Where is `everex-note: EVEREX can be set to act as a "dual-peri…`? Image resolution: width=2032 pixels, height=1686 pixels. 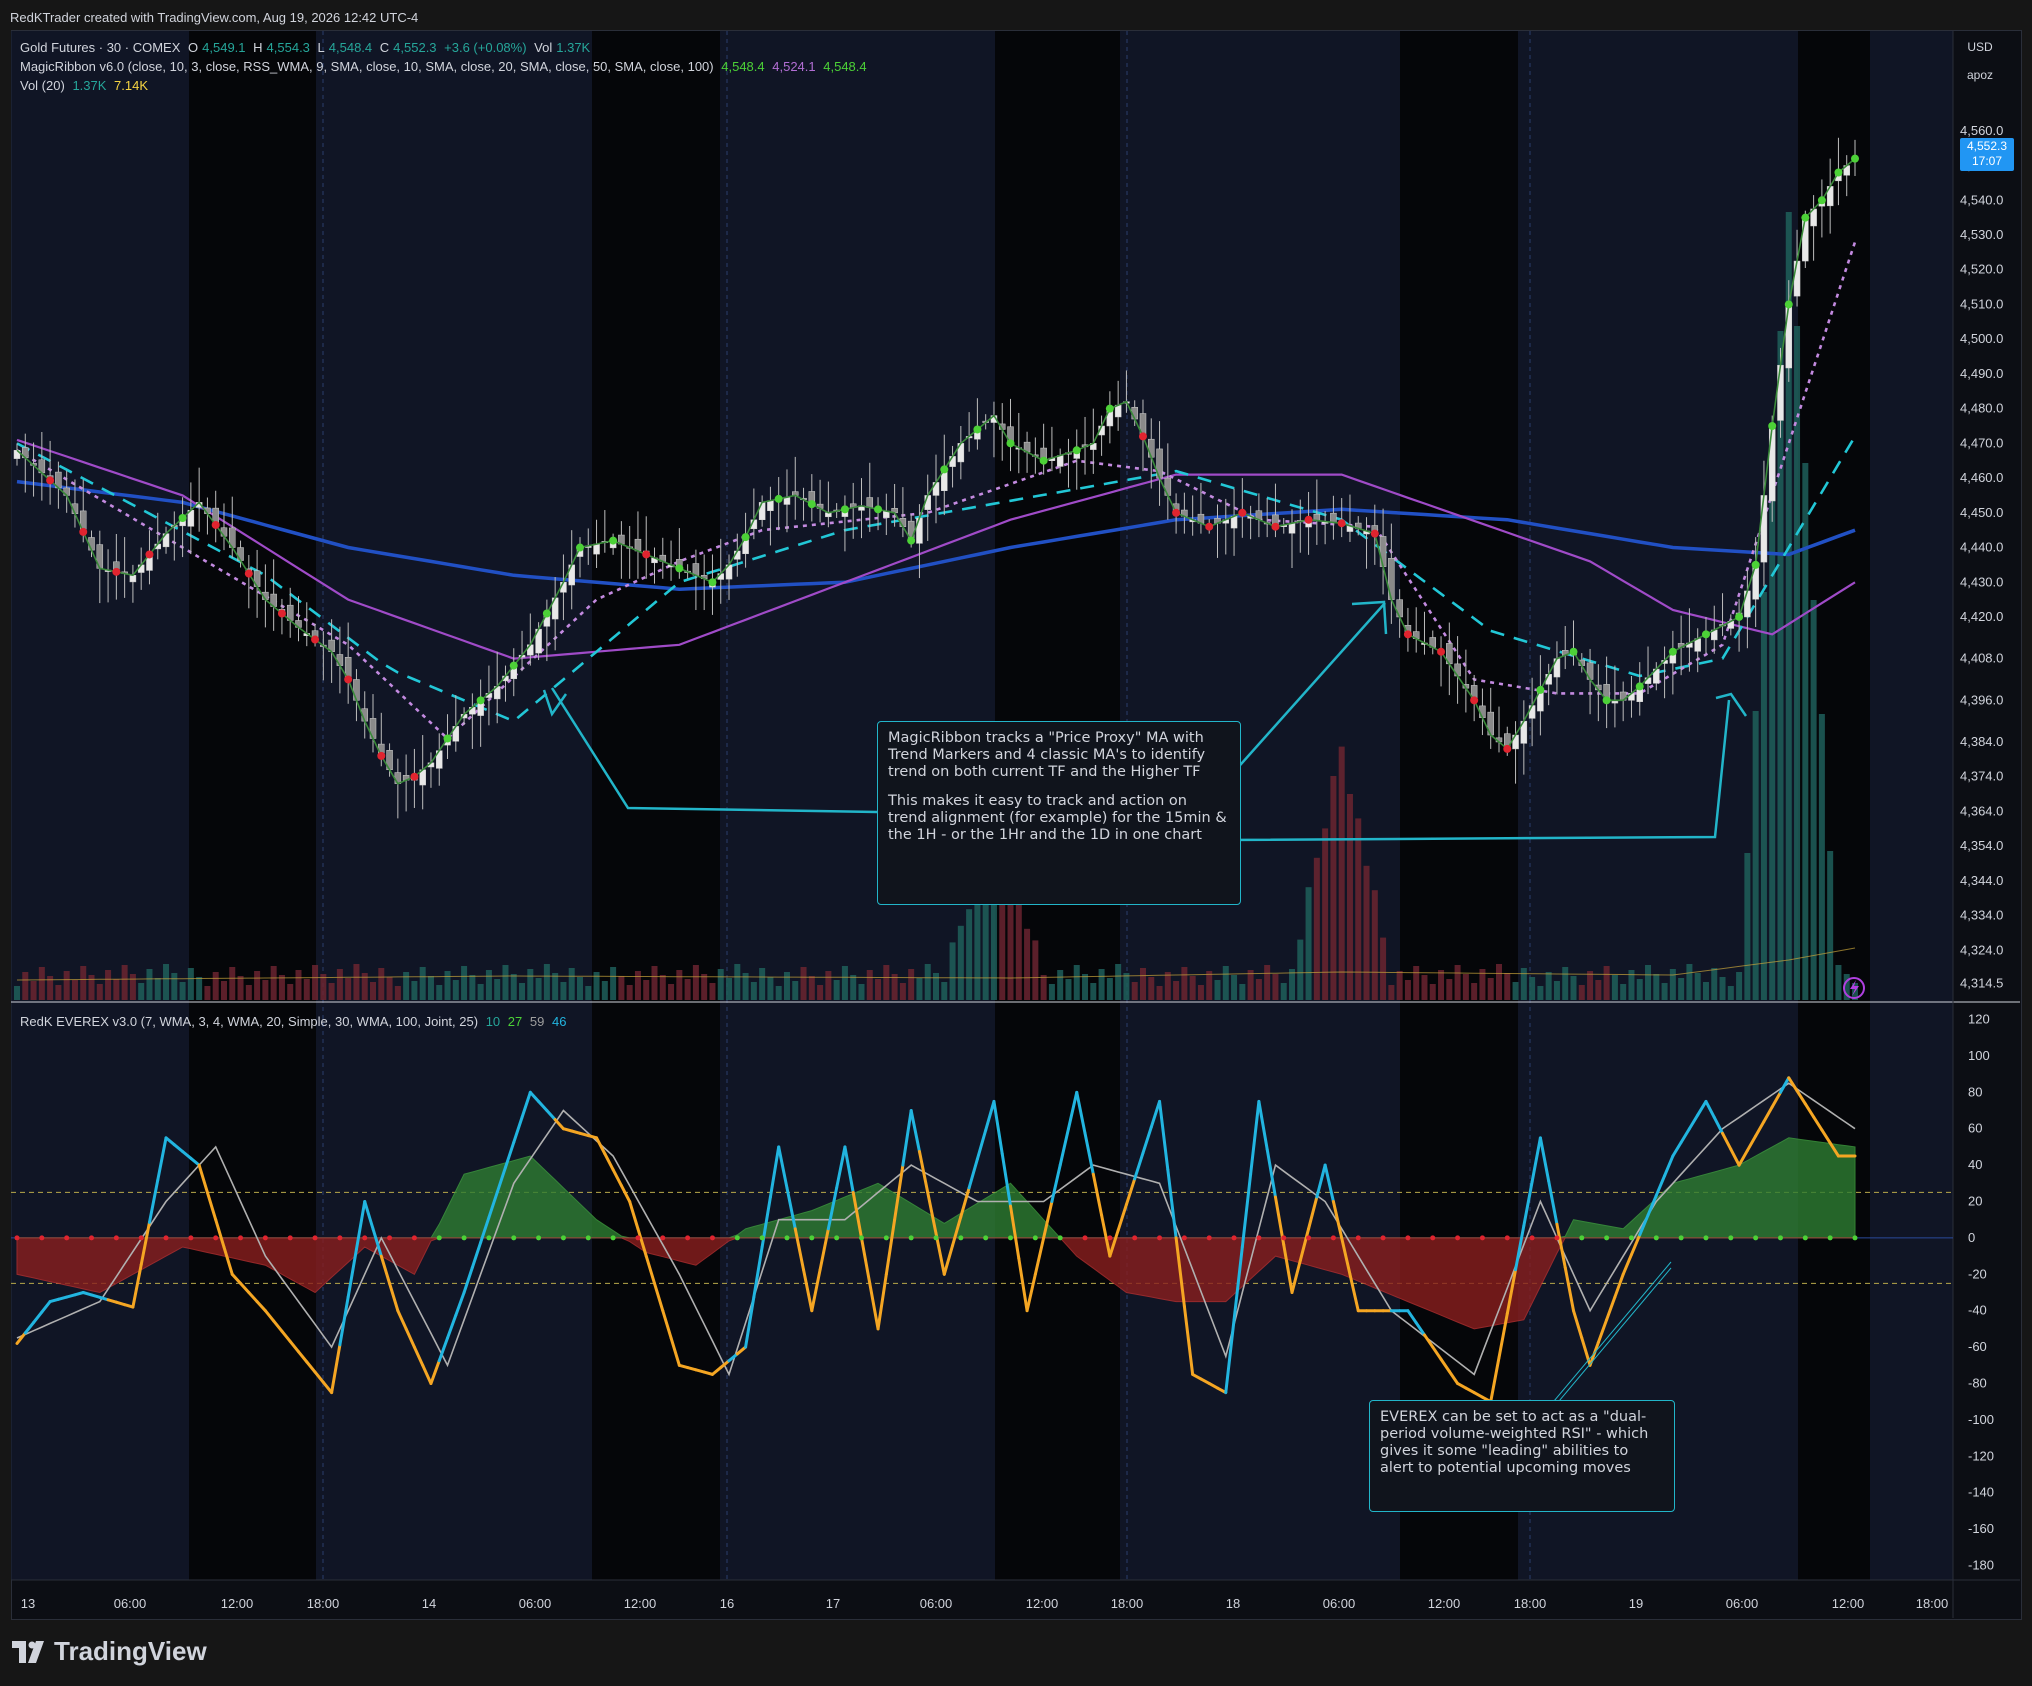
everex-note: EVEREX can be set to act as a "dual-peri… is located at coordinates (1522, 1456).